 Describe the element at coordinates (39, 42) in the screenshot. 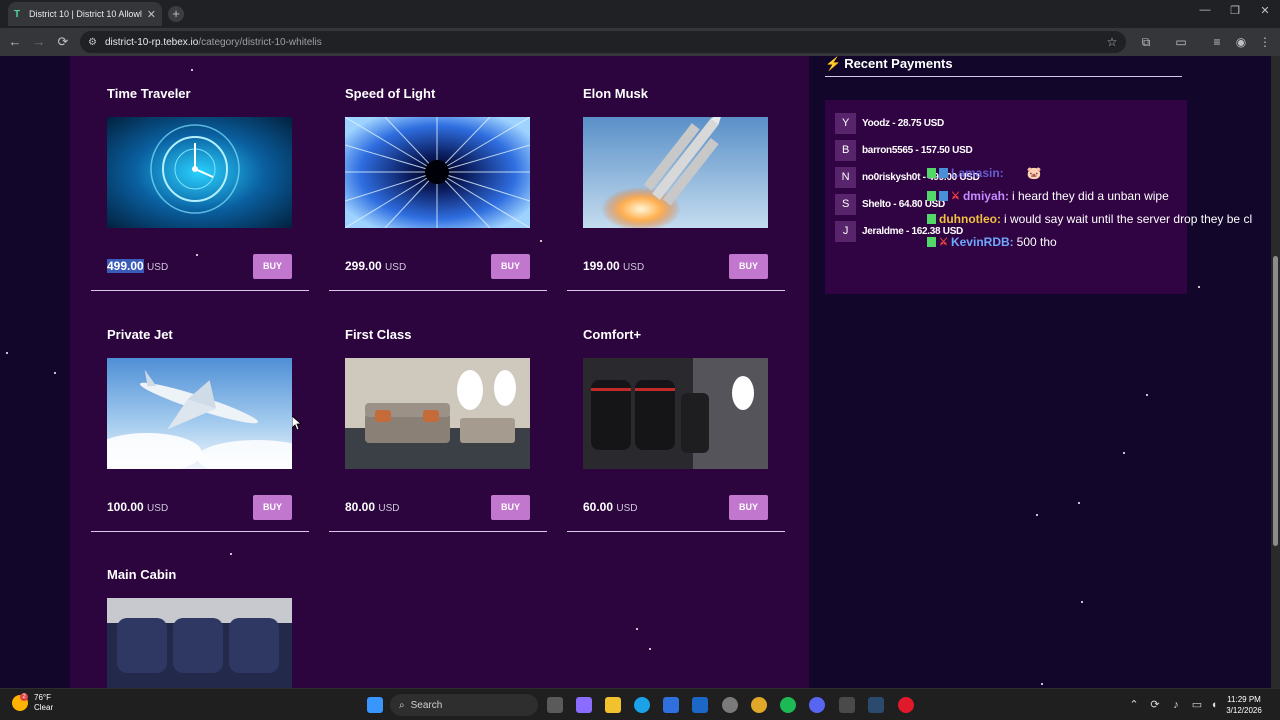

I see `forward-icon: →` at that location.